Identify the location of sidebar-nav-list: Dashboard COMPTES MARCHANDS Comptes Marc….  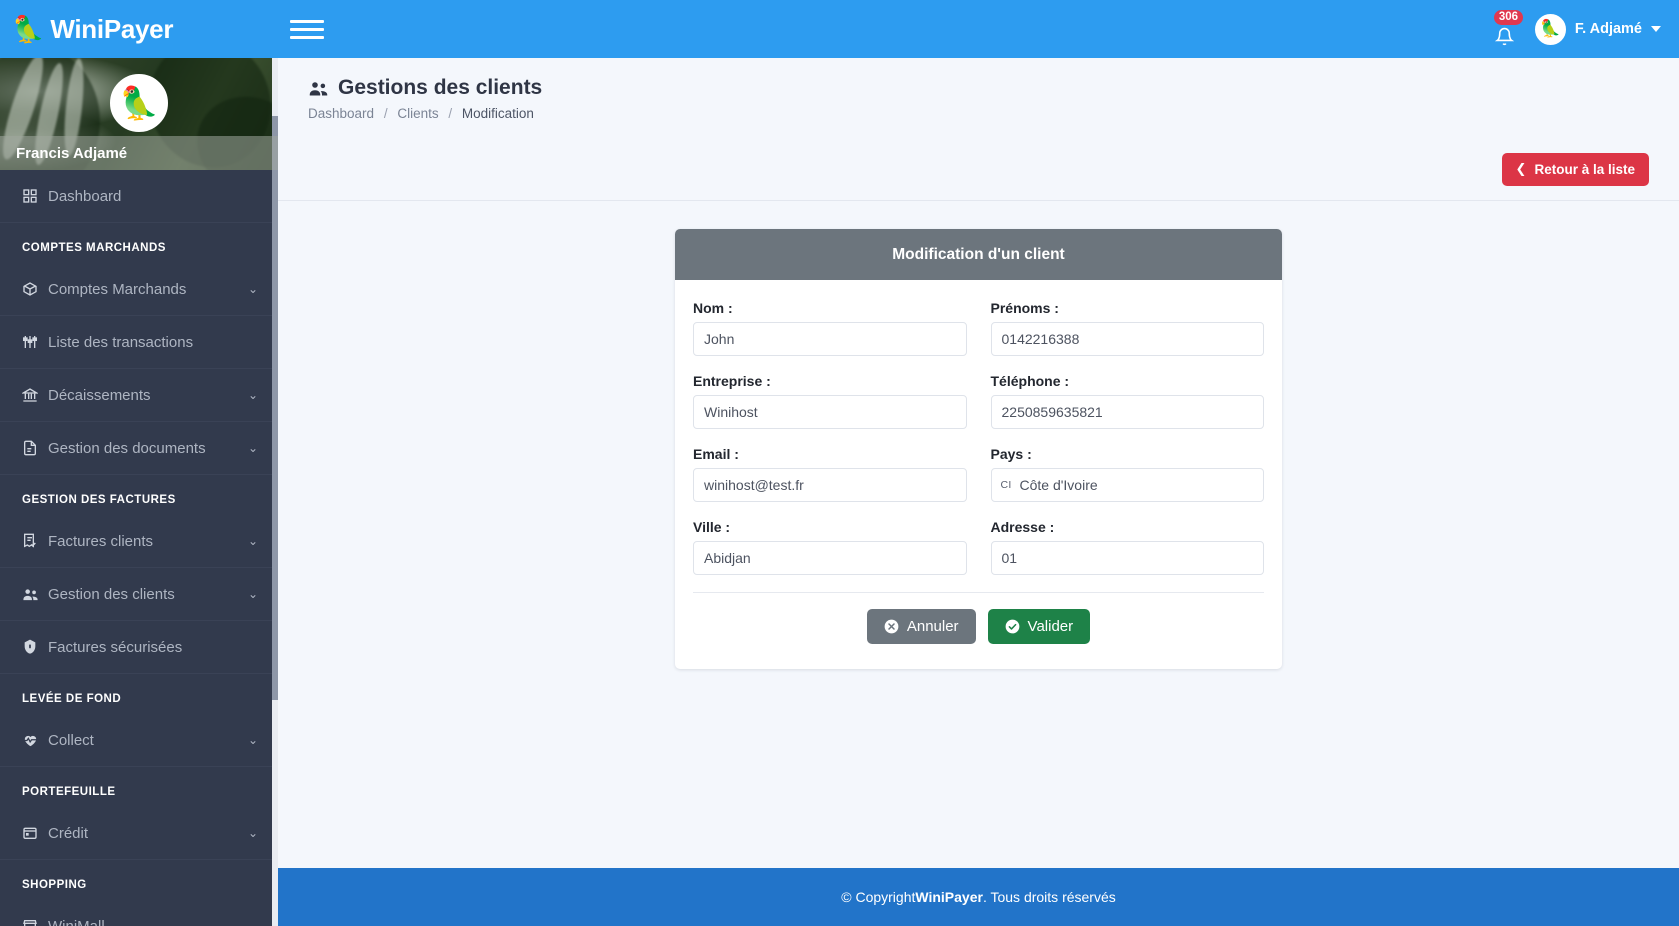
(139, 548).